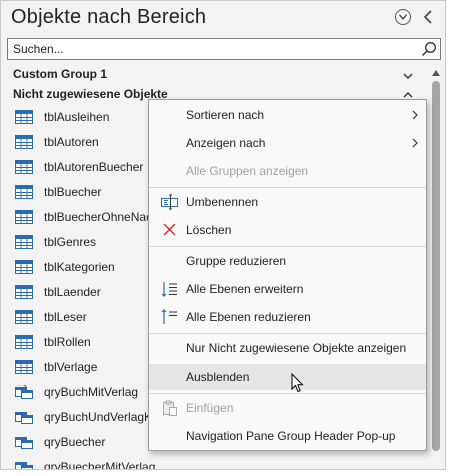  I want to click on pane-menu-button, so click(403, 17).